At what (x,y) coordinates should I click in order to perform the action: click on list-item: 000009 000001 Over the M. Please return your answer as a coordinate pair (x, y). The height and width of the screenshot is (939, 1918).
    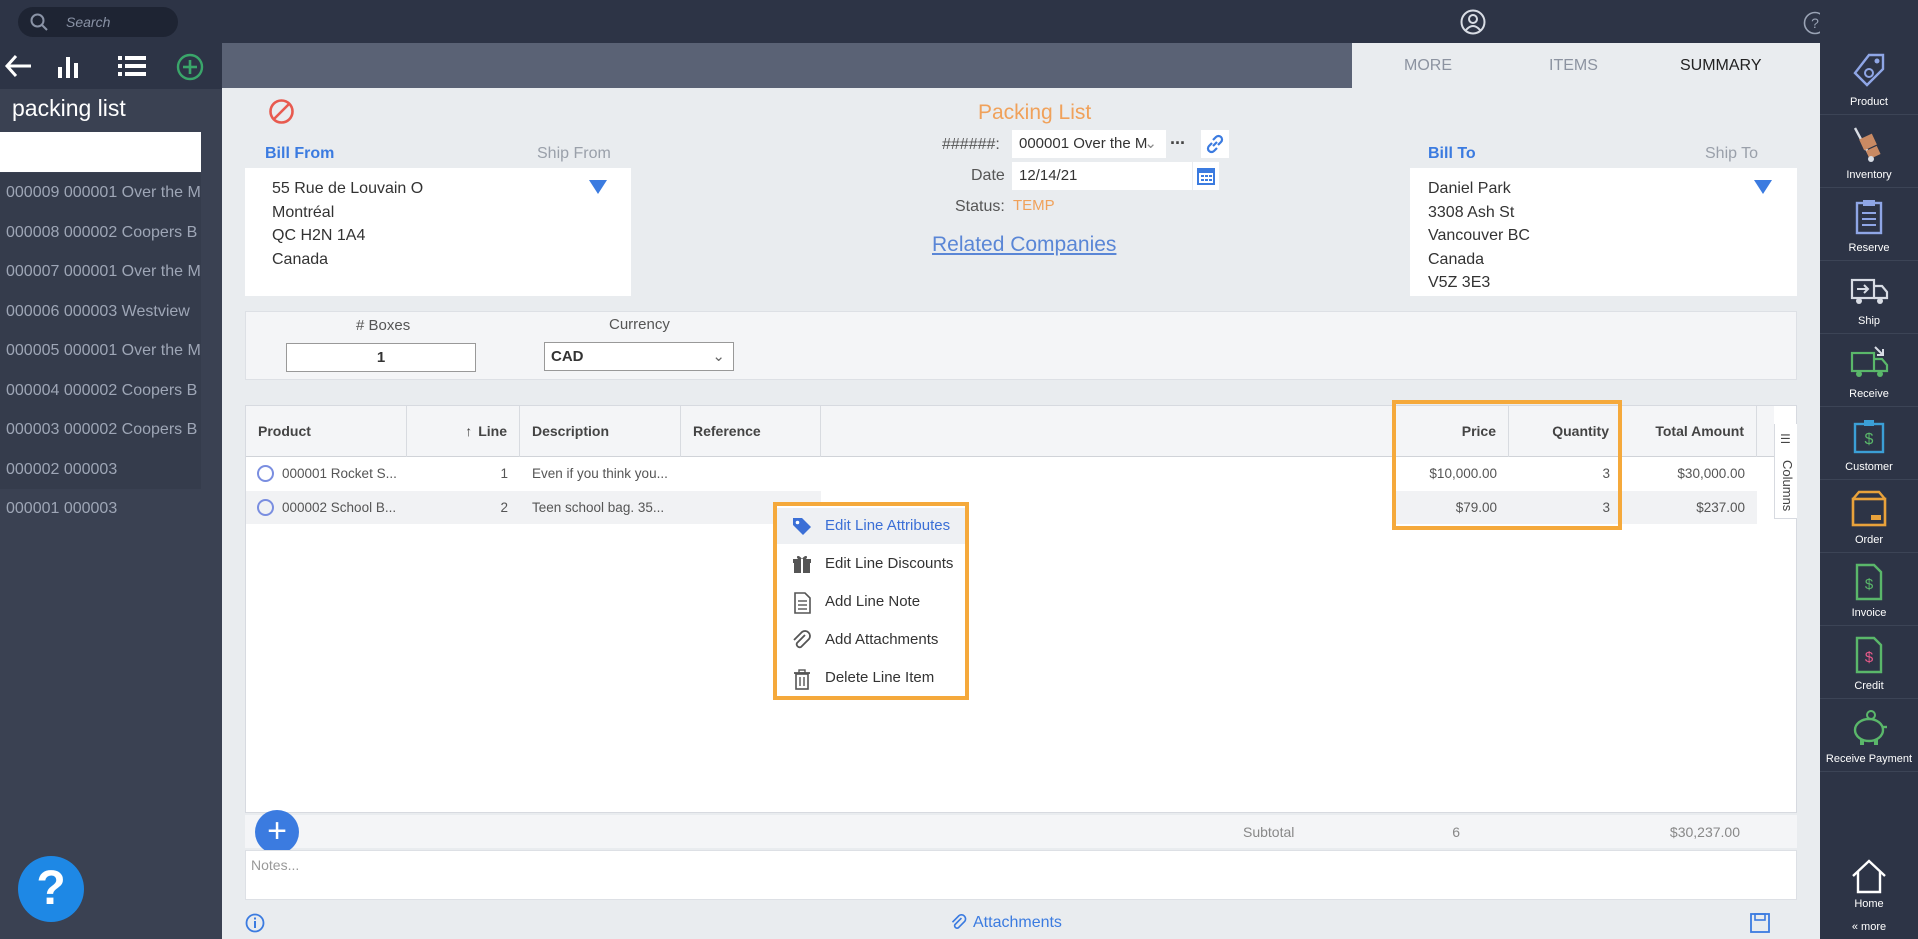
    Looking at the image, I should click on (100, 193).